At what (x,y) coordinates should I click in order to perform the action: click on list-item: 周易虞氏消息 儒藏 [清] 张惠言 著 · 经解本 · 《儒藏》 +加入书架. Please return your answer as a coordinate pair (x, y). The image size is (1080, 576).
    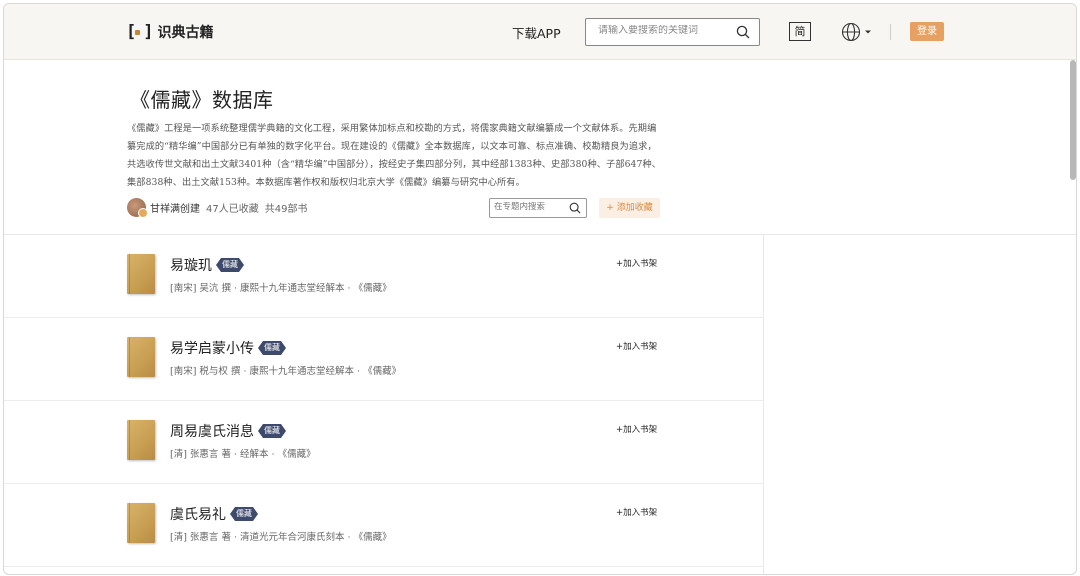
    Looking at the image, I should click on (384, 442).